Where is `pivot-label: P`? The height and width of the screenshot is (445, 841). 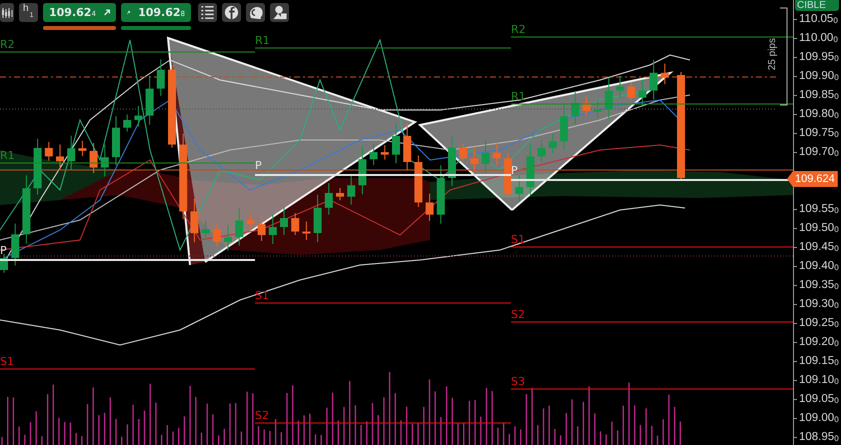 pivot-label: P is located at coordinates (258, 166).